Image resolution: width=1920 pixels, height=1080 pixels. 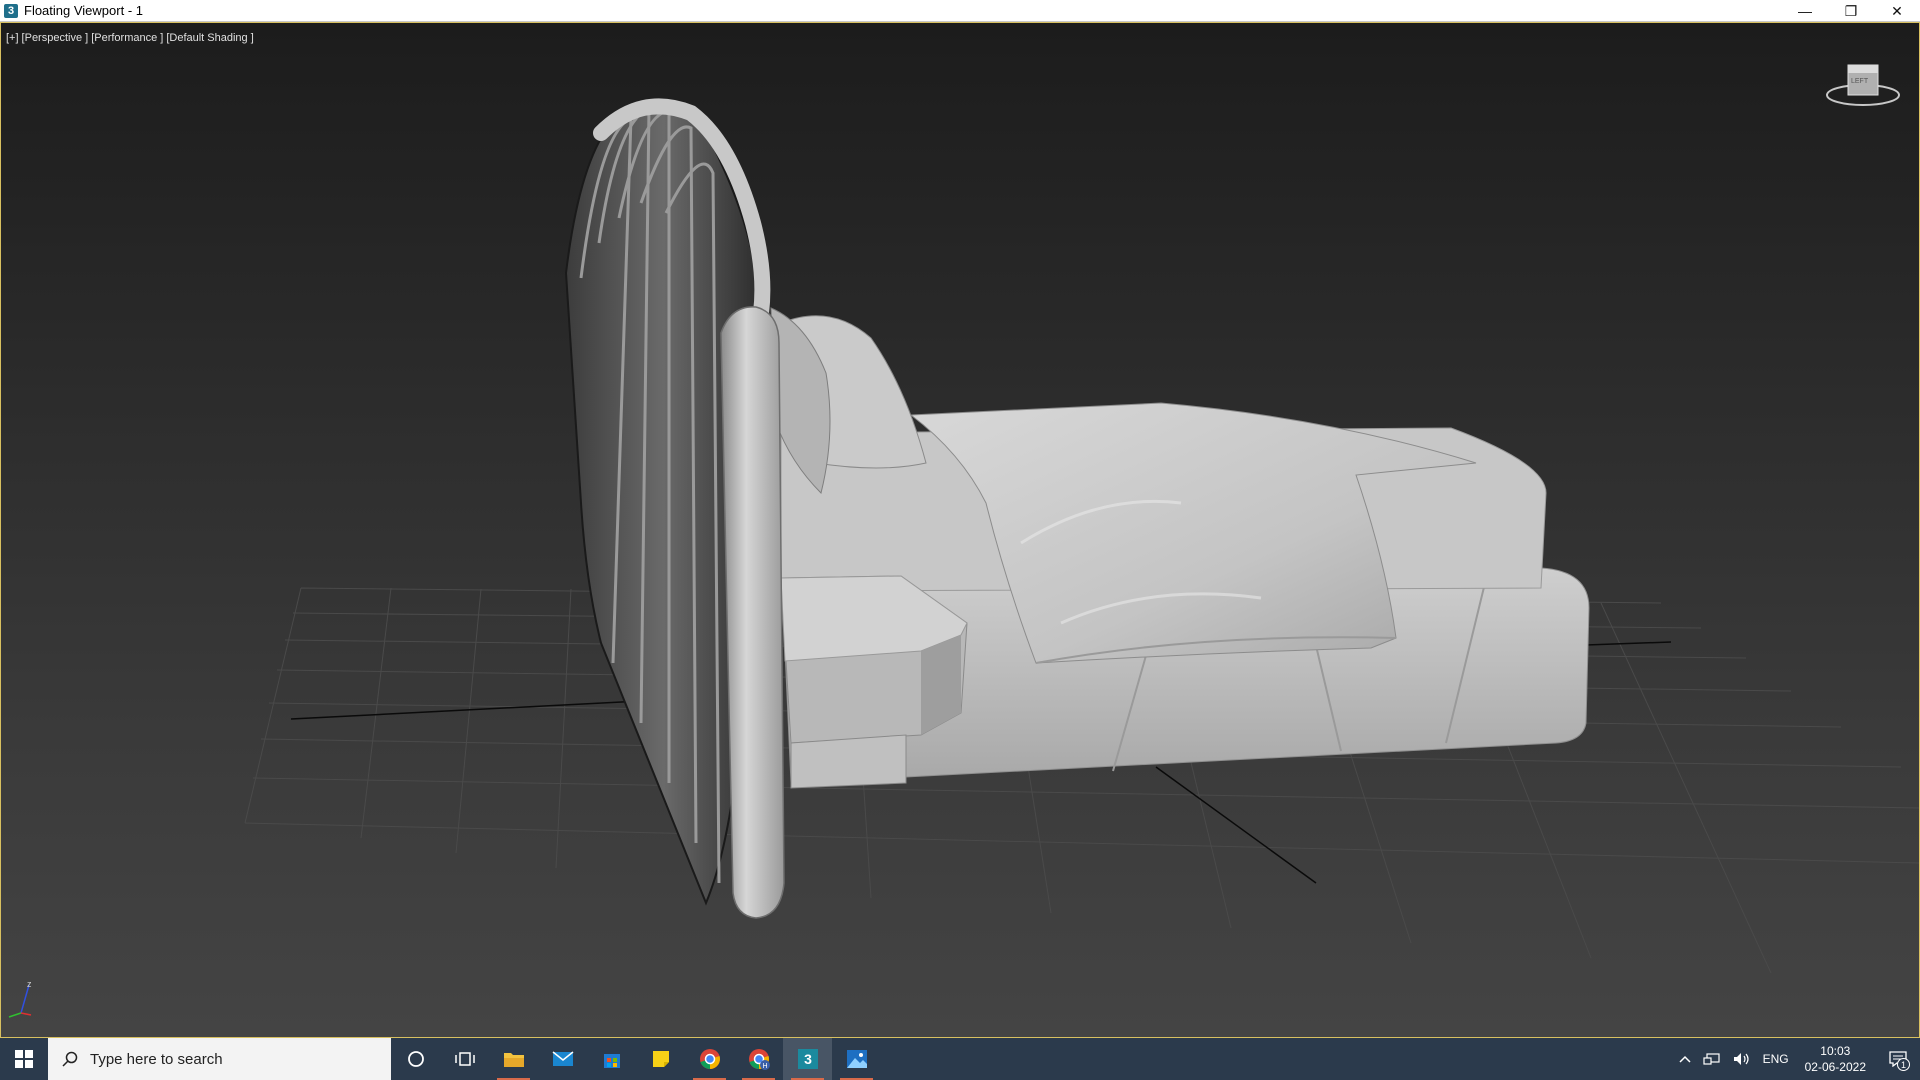 What do you see at coordinates (20, 1001) in the screenshot?
I see `axis-tripod` at bounding box center [20, 1001].